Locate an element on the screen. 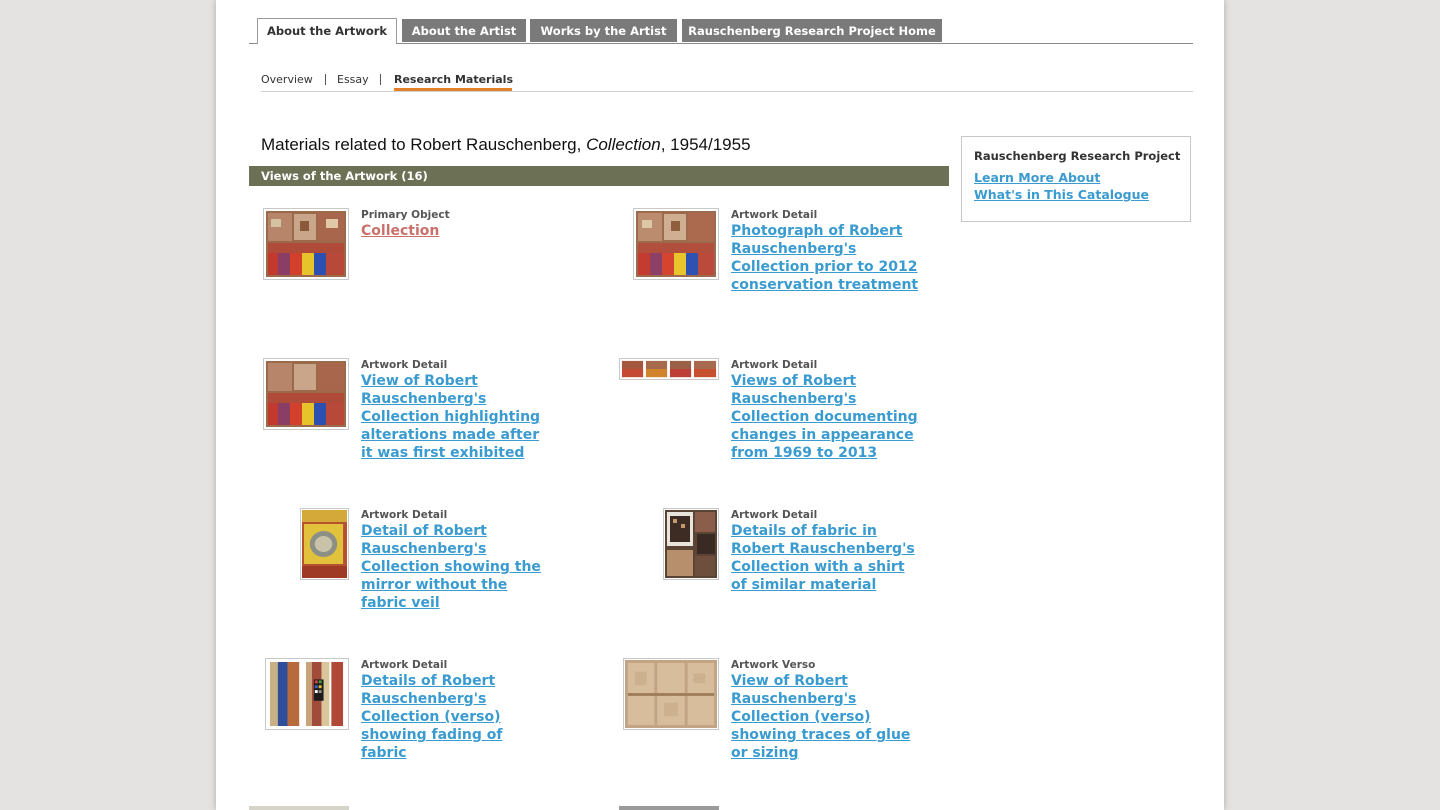  tab-about-the-artist: About the Artist is located at coordinates (464, 30).